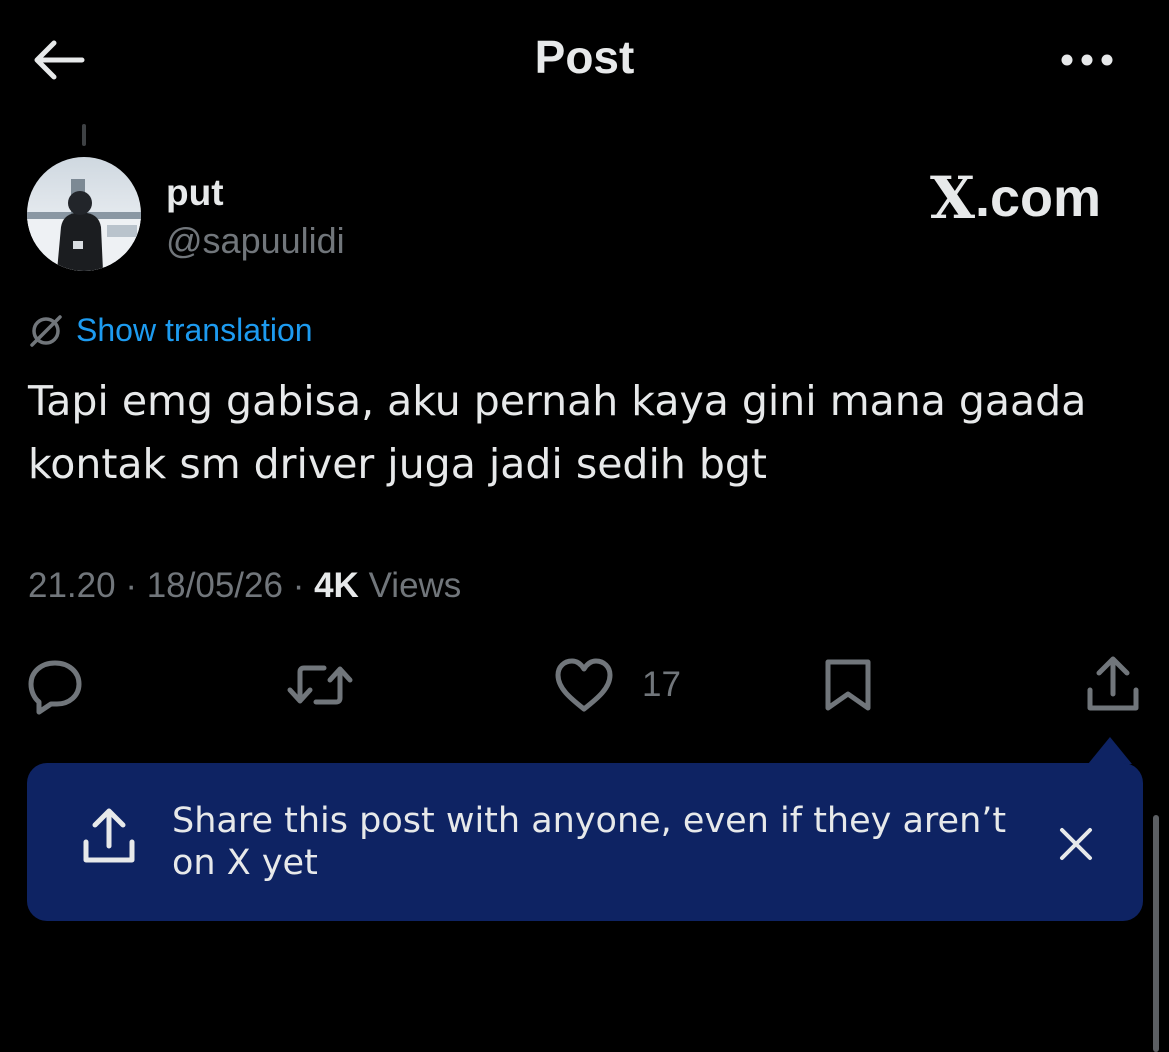 This screenshot has height=1052, width=1169. What do you see at coordinates (415, 585) in the screenshot?
I see `views-label: Views` at bounding box center [415, 585].